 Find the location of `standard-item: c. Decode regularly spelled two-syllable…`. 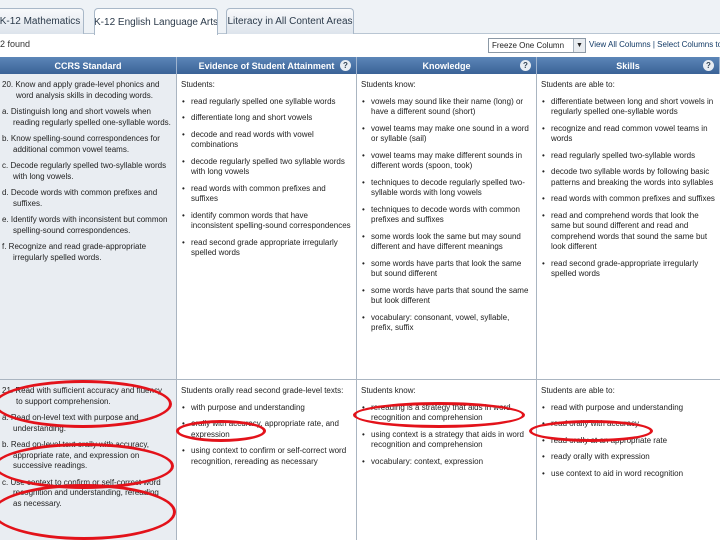

standard-item: c. Decode regularly spelled two-syllable… is located at coordinates (84, 171).